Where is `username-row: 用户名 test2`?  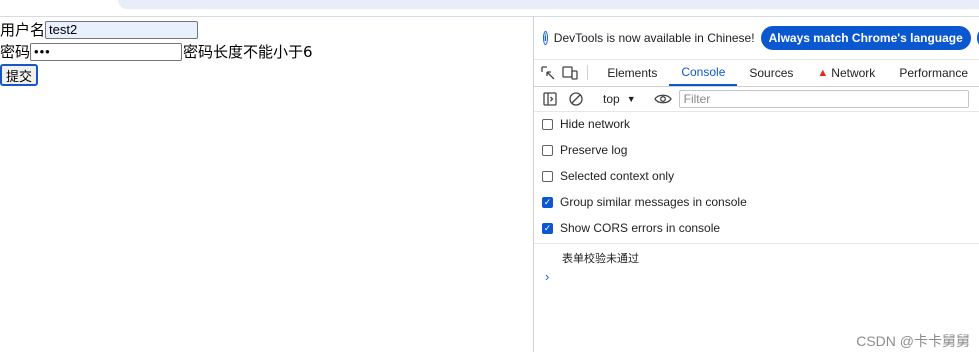 username-row: 用户名 test2 is located at coordinates (99, 29).